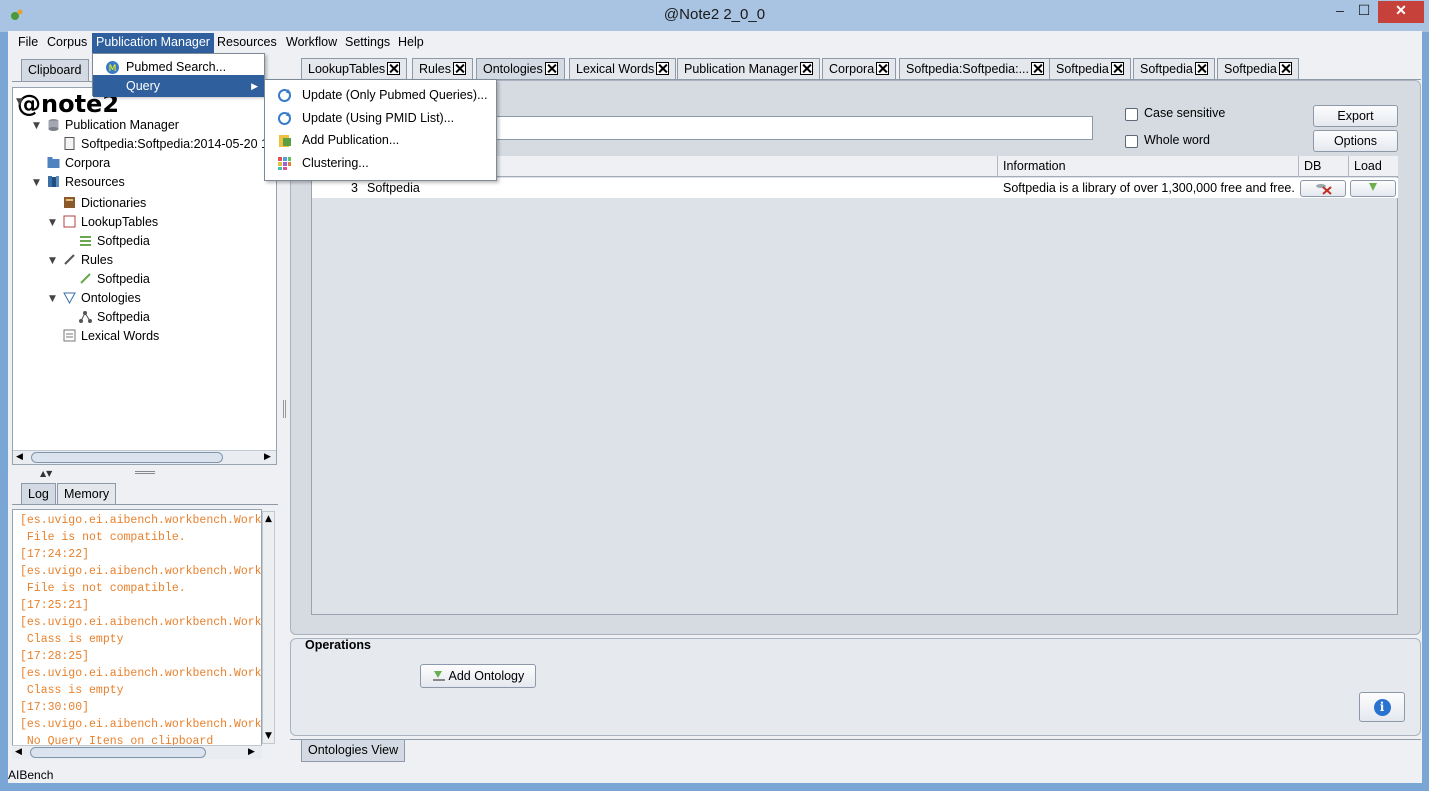 This screenshot has width=1429, height=791. What do you see at coordinates (1323, 166) in the screenshot?
I see `column-header-db: DB` at bounding box center [1323, 166].